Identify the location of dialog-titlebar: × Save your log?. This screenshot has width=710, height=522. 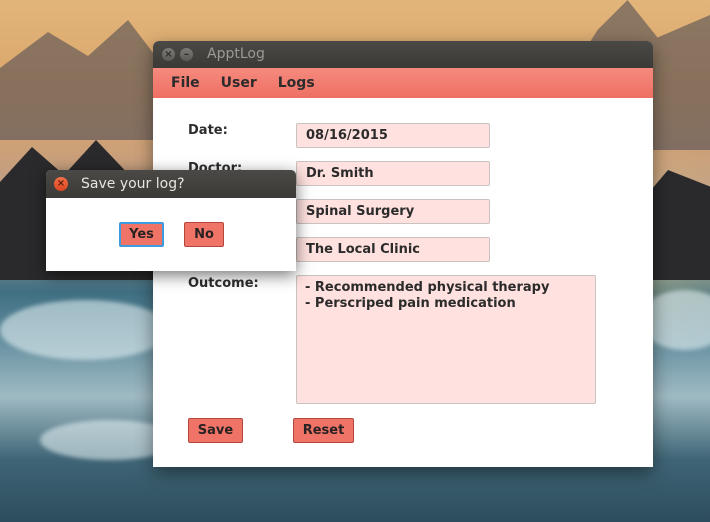
(171, 184).